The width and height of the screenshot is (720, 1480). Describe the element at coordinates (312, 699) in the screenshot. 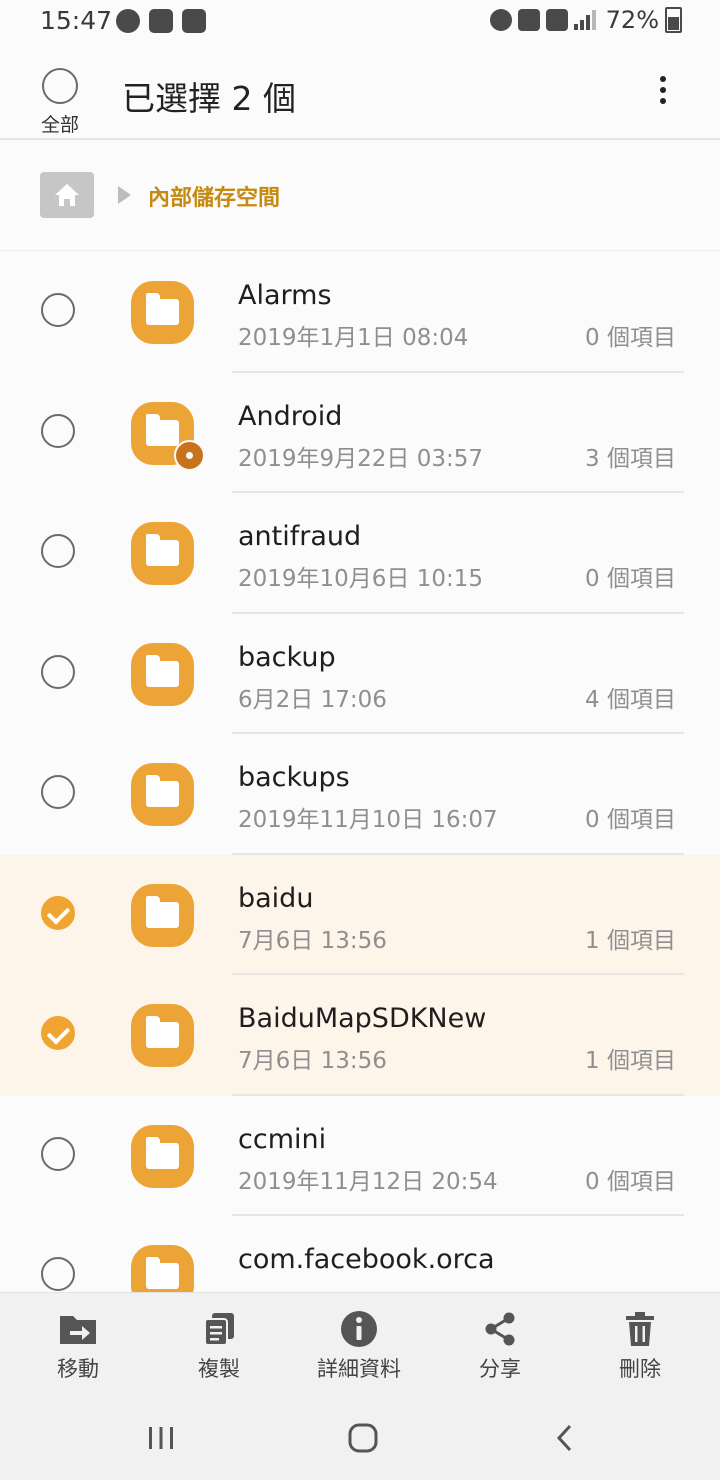

I see `file-date: 6月2日 17:06` at that location.